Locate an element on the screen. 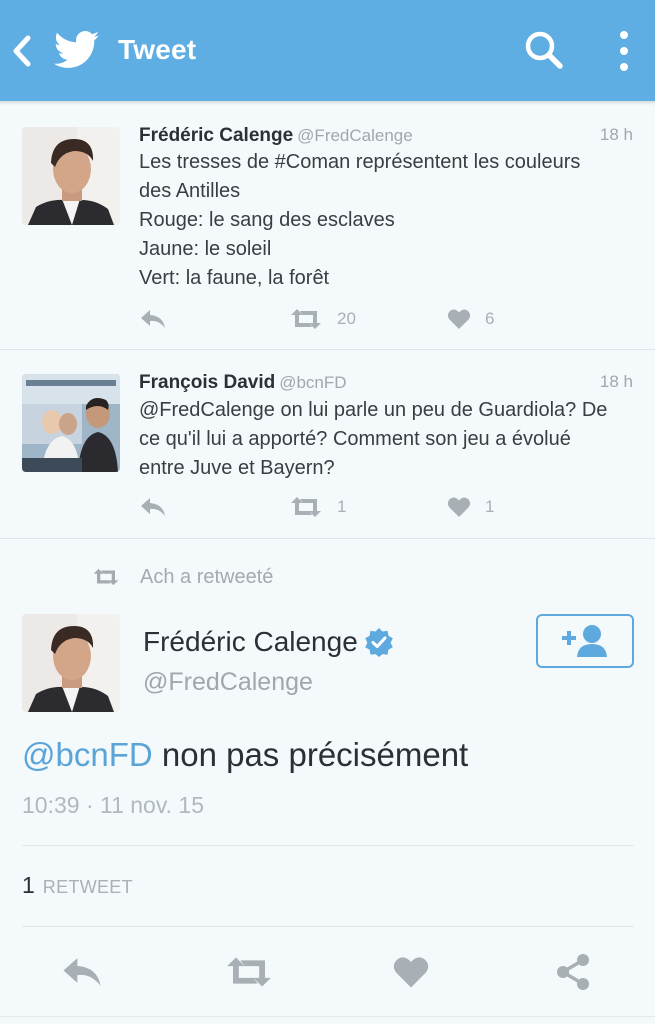 The image size is (655, 1024). tweet-body: non pas précisément is located at coordinates (310, 754).